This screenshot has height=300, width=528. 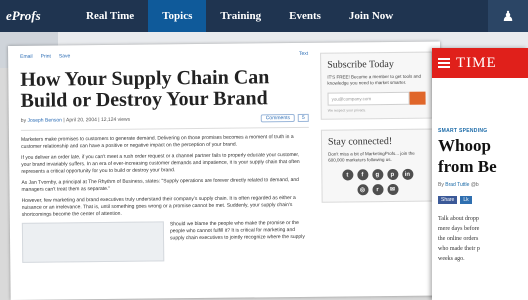 I want to click on subscribe-button, so click(x=417, y=98).